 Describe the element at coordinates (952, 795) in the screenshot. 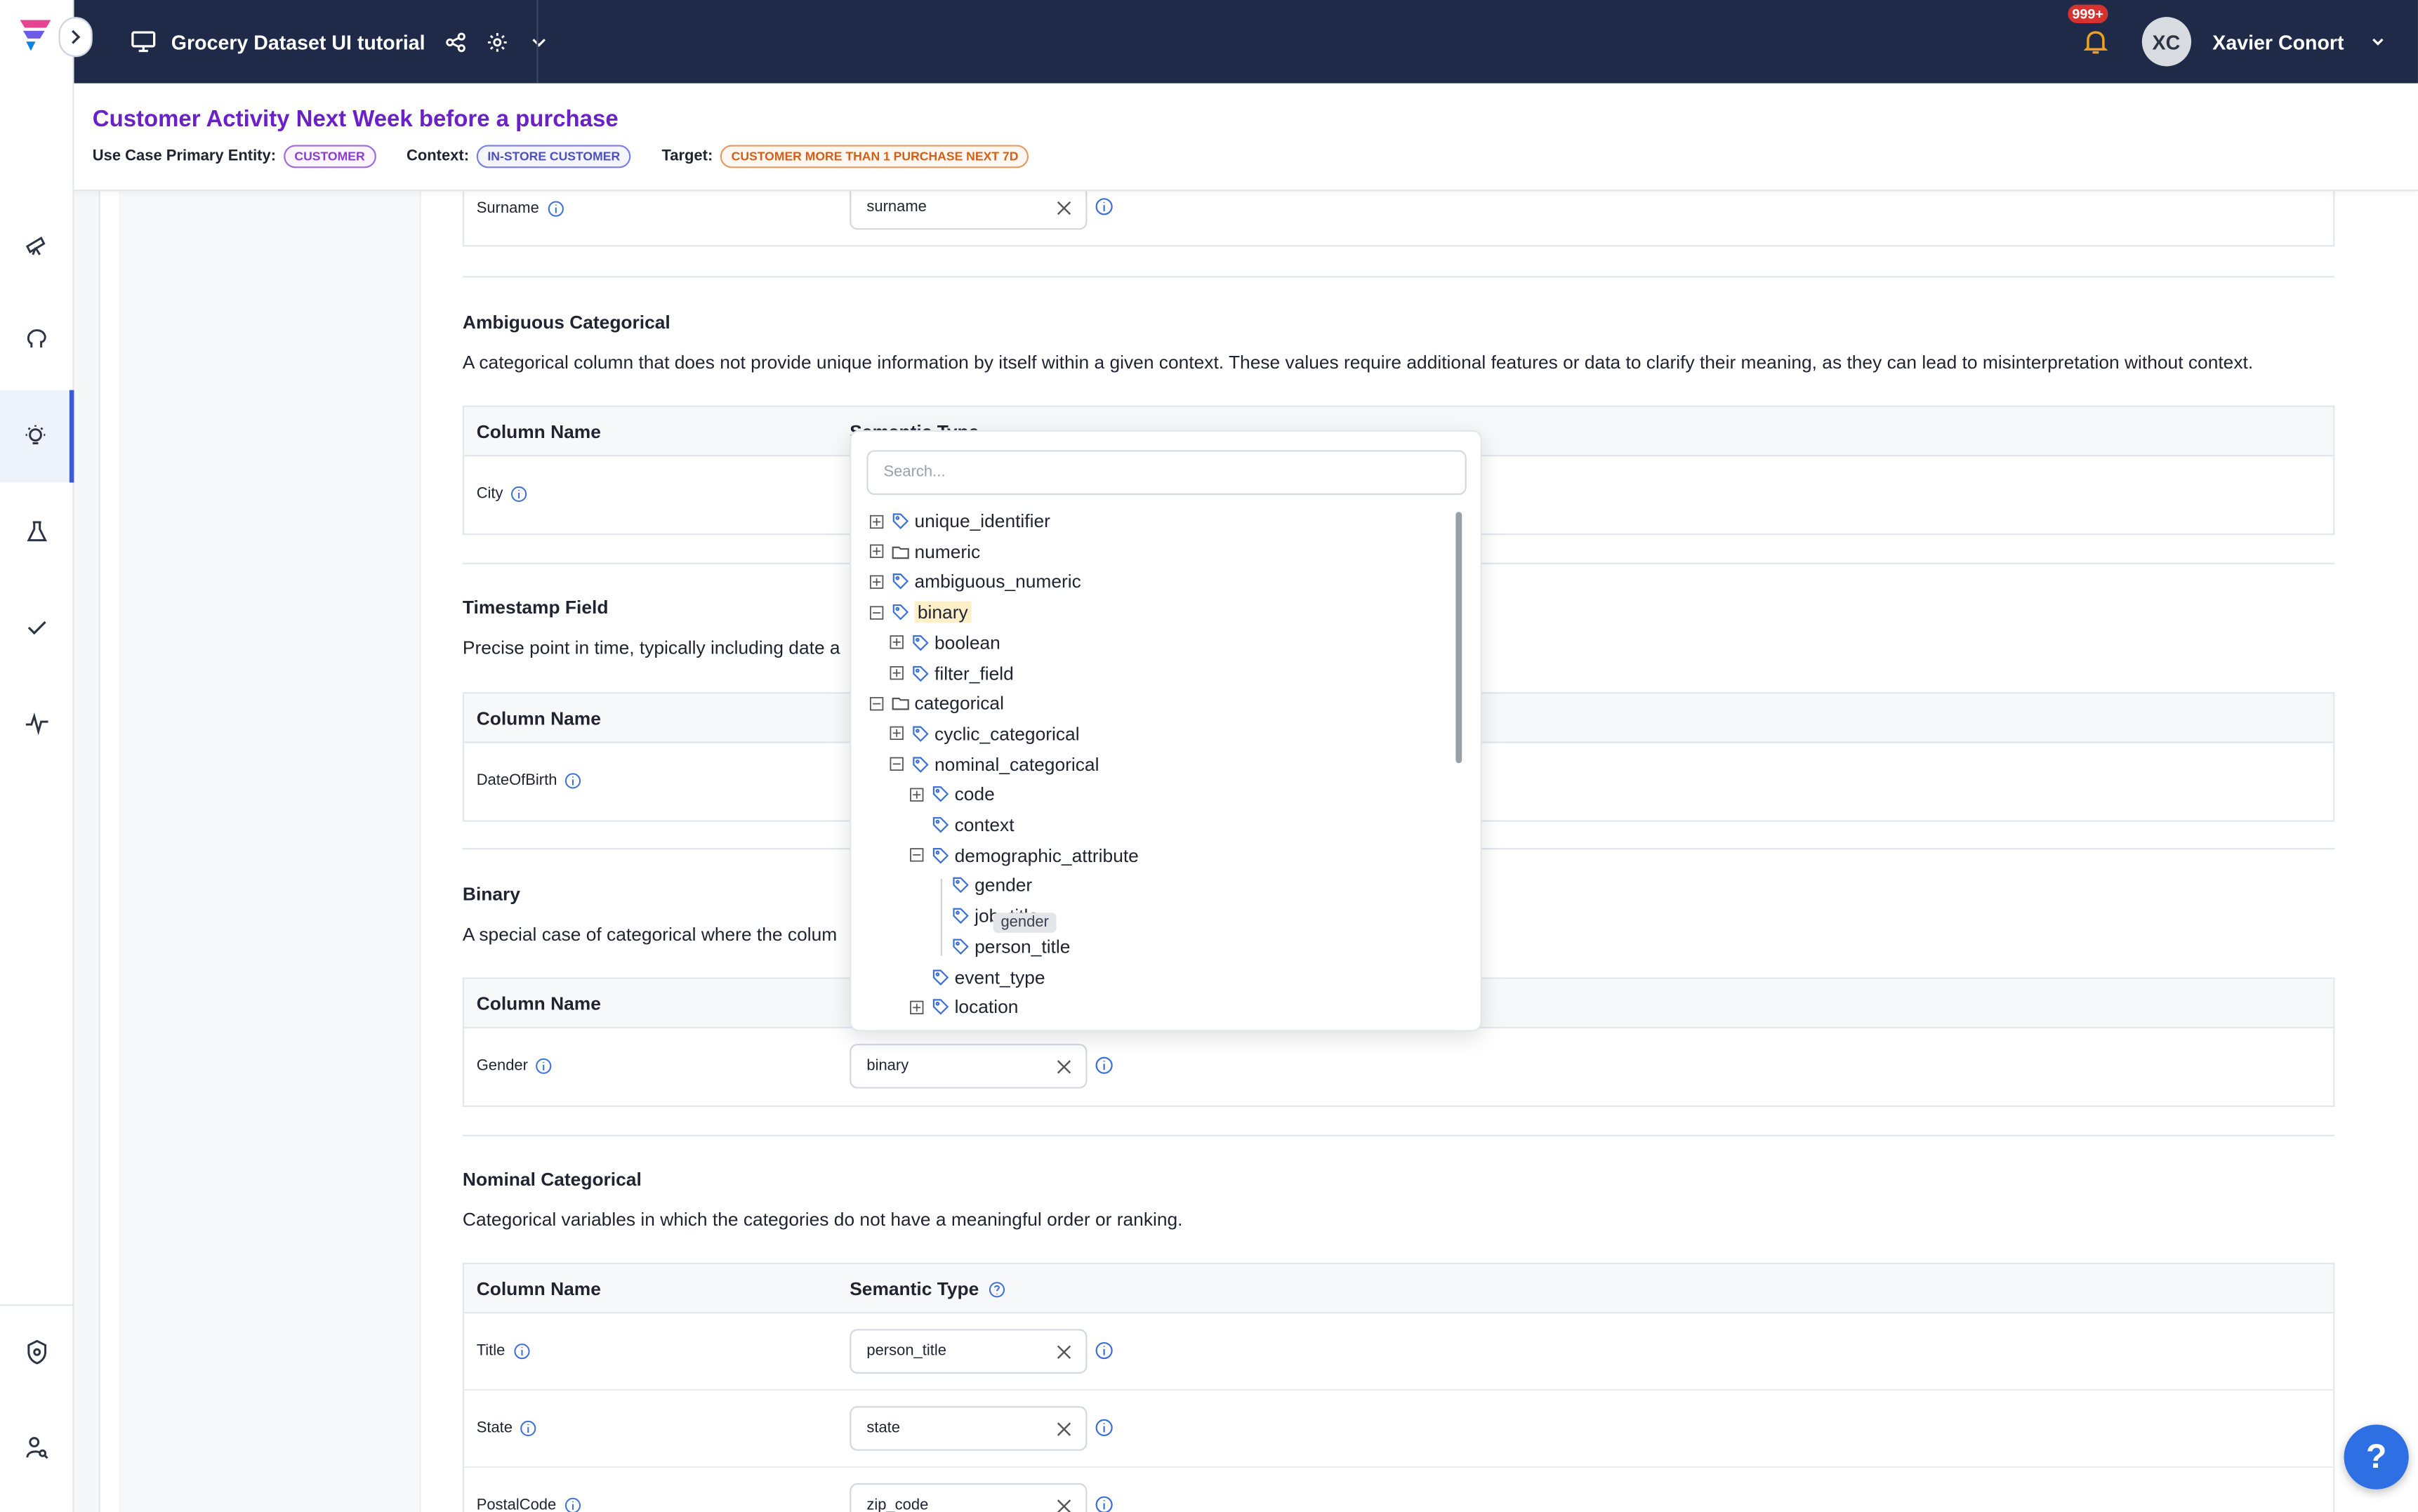

I see `tree-node: code` at that location.